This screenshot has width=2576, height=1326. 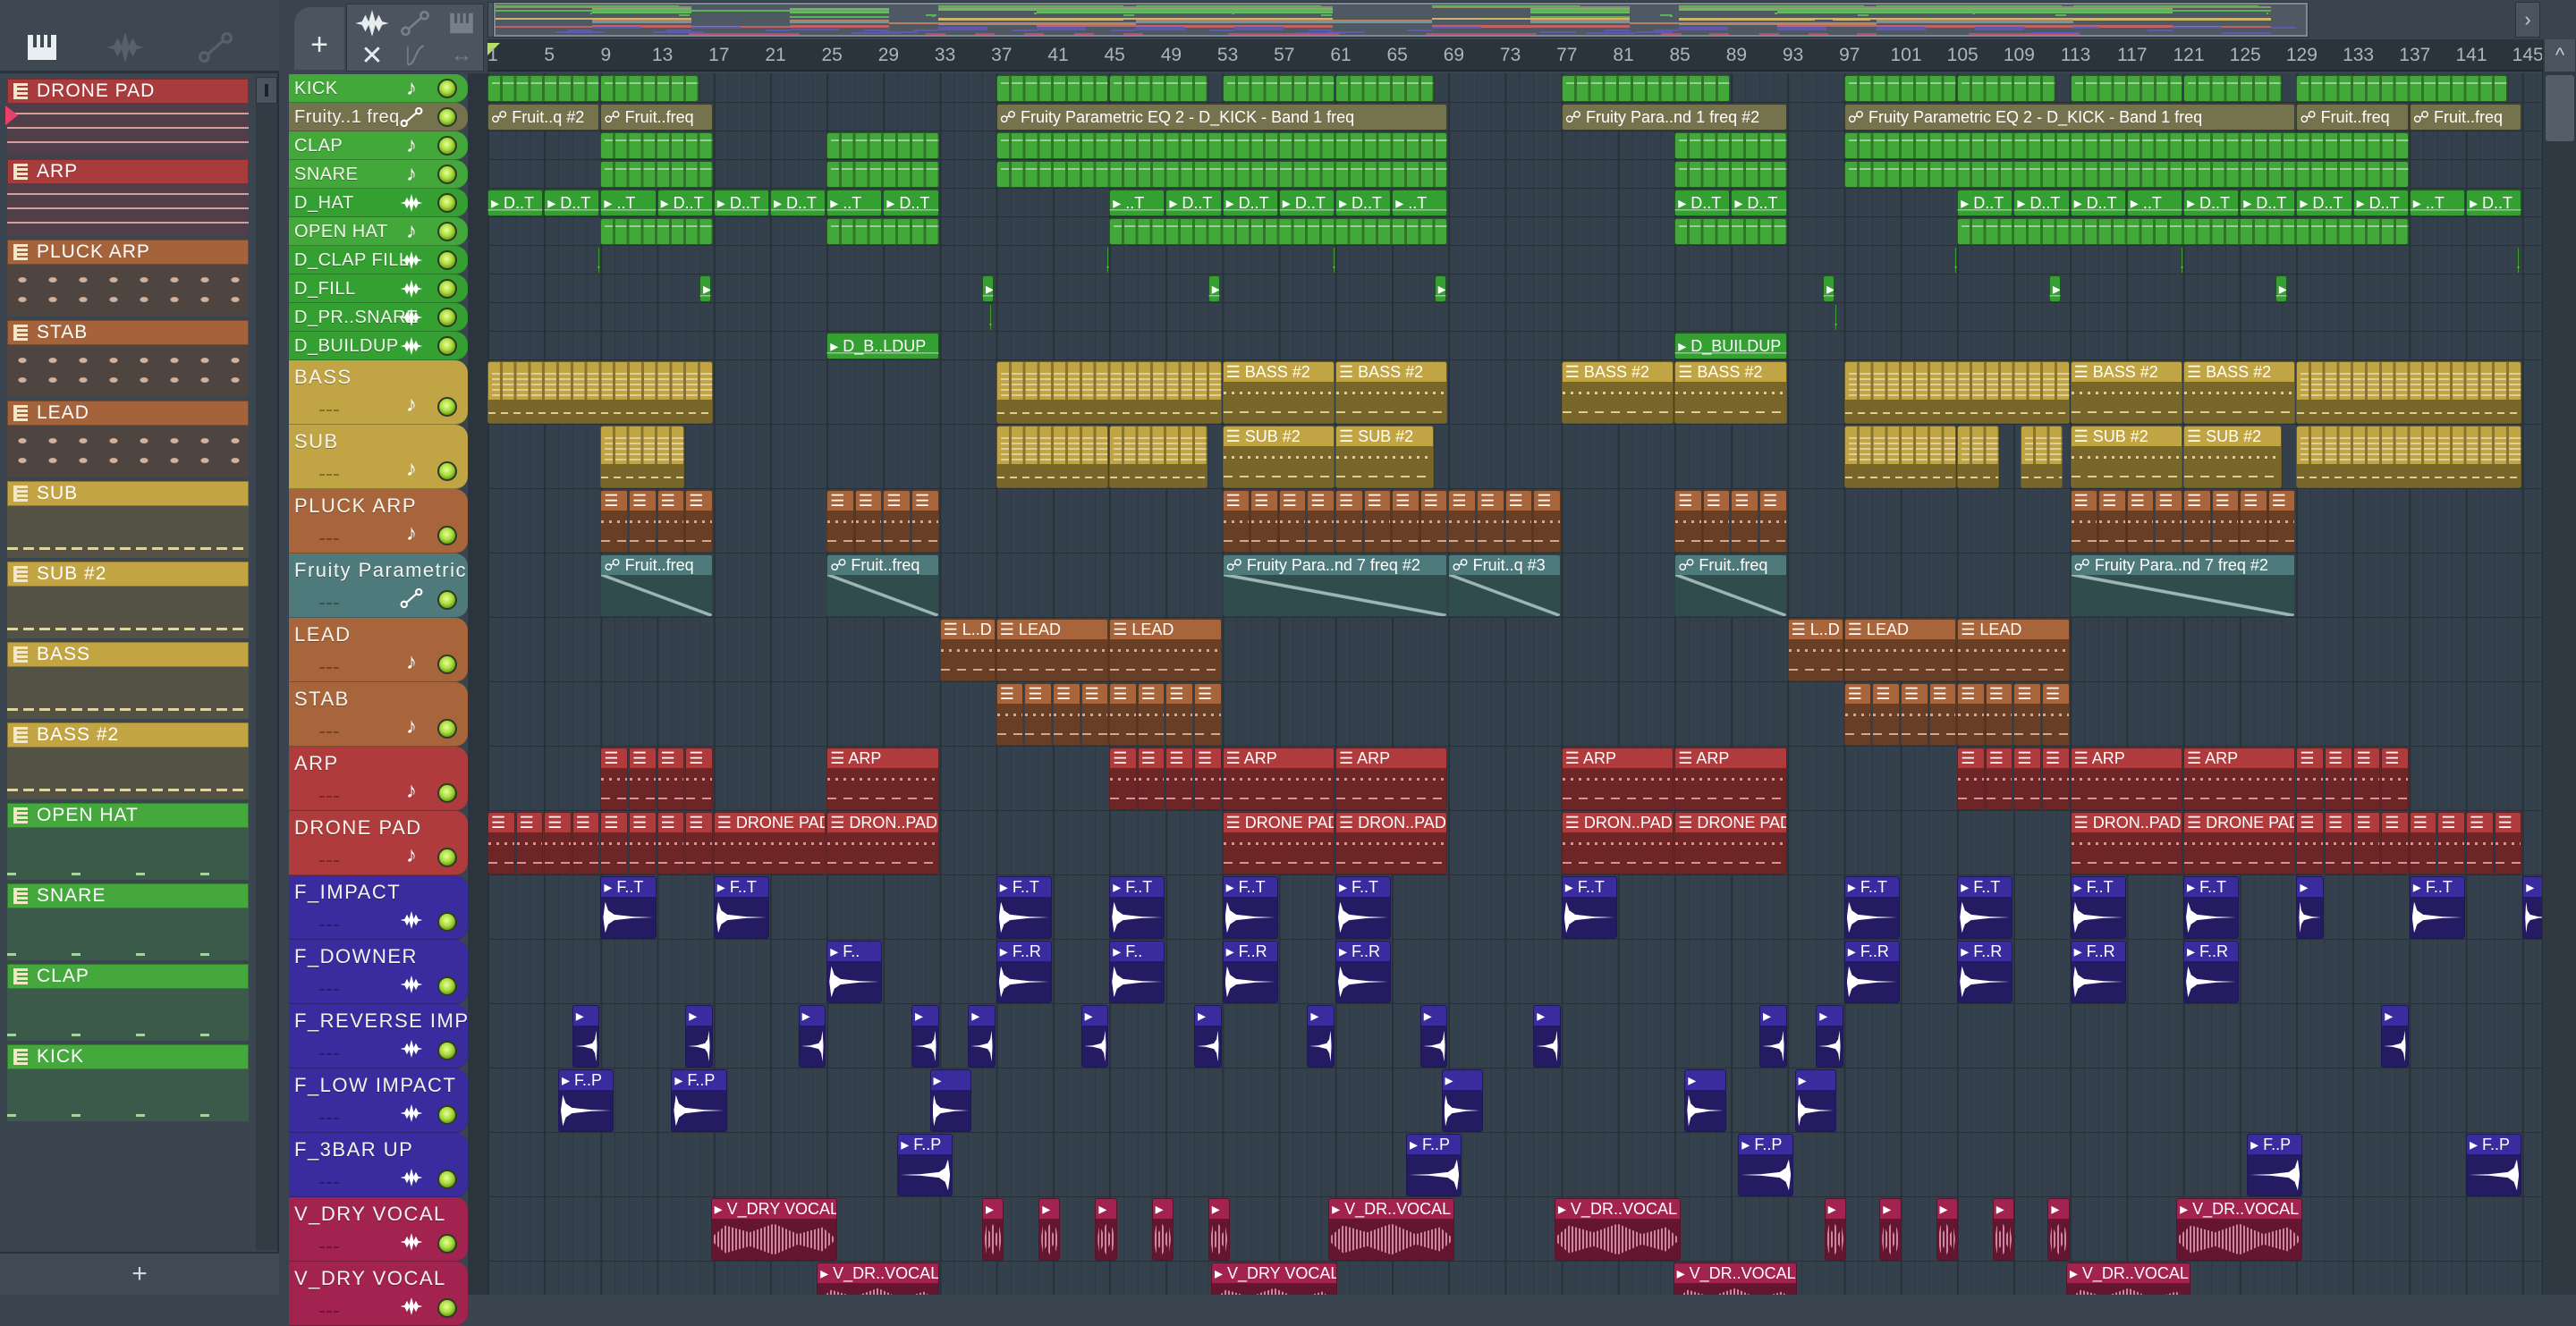 What do you see at coordinates (1730, 346) in the screenshot?
I see `clip-d-buildup: ▸ D_BUILDUP` at bounding box center [1730, 346].